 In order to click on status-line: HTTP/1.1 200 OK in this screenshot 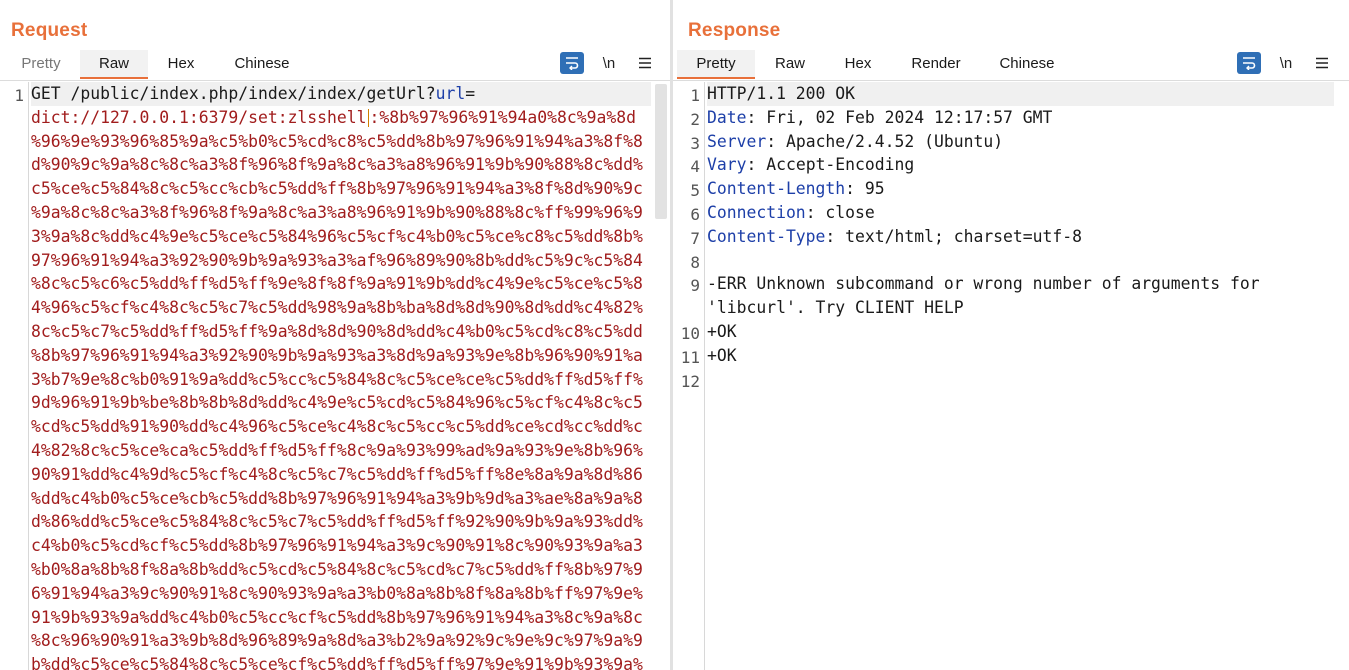, I will do `click(1020, 94)`.